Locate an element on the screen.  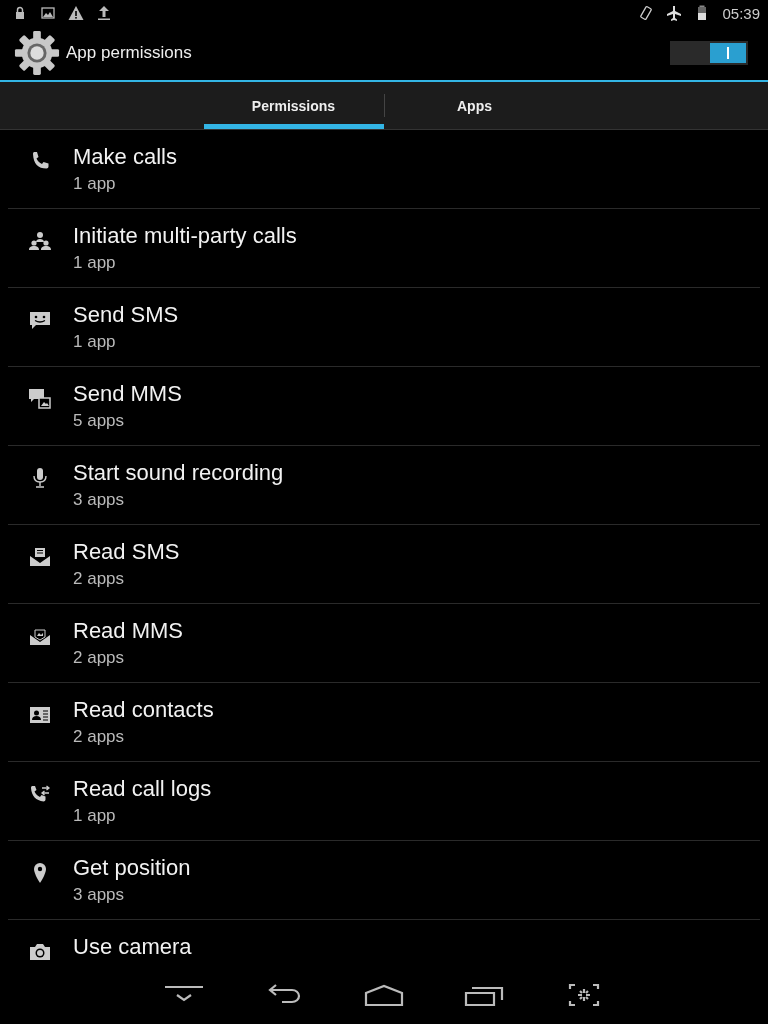
chat-bubble-image-icon is located at coordinates (40, 399).